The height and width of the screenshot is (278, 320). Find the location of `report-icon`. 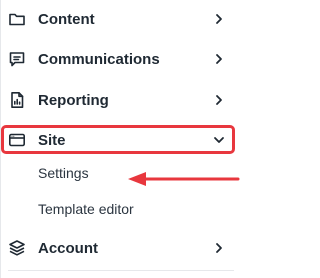

report-icon is located at coordinates (17, 100).